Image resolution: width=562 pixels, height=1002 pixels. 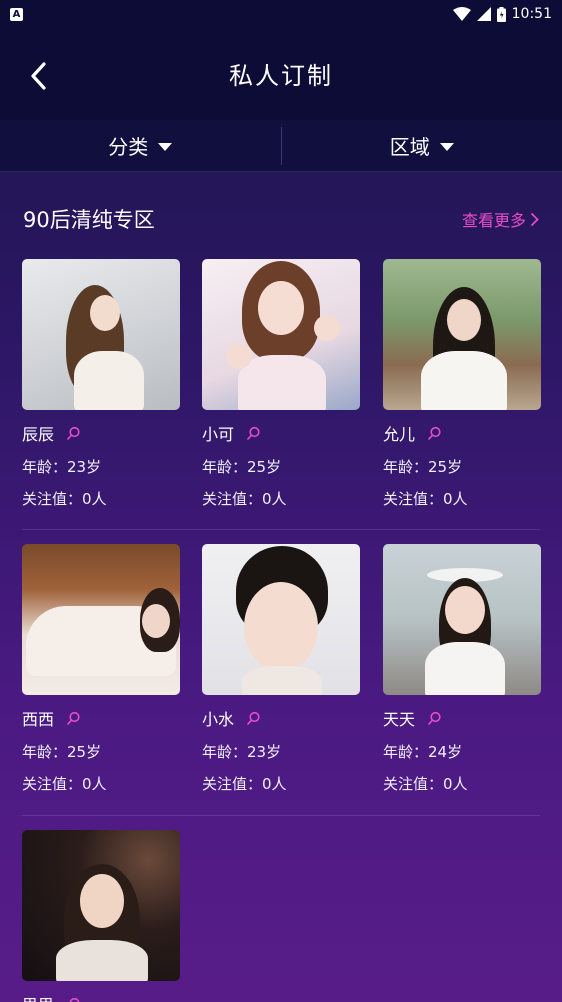 I want to click on page-title: 私人订制, so click(x=281, y=76).